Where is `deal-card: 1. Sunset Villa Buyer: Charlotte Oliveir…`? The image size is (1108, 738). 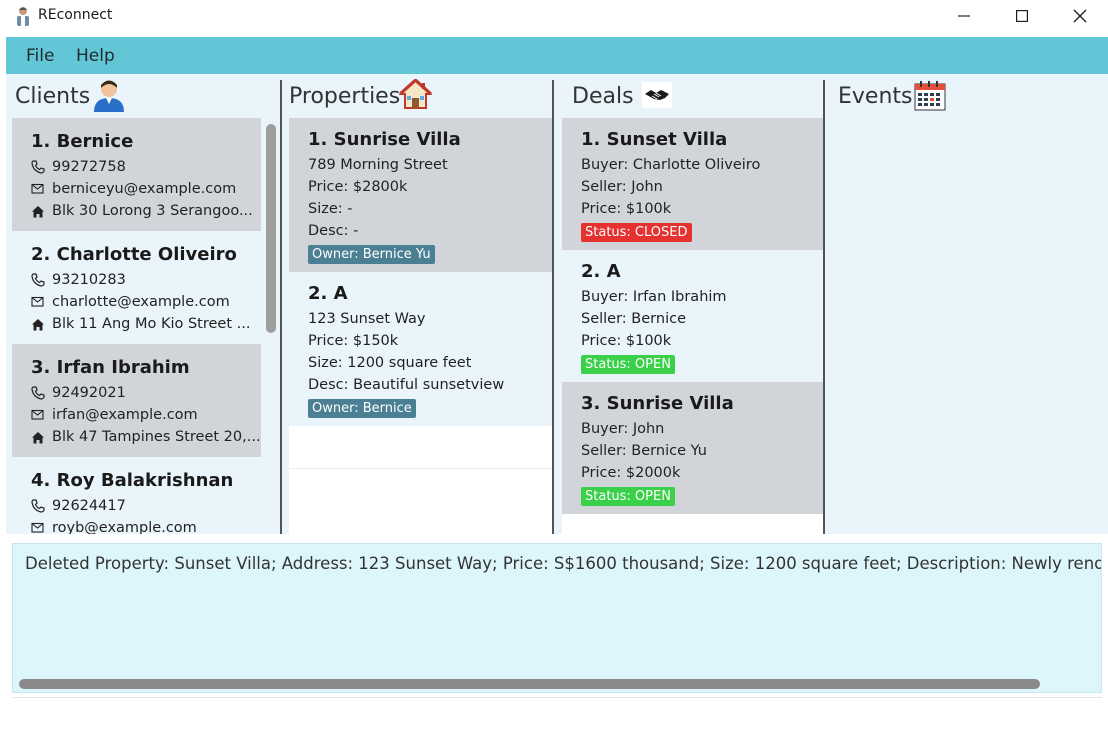 deal-card: 1. Sunset Villa Buyer: Charlotte Oliveir… is located at coordinates (692, 184).